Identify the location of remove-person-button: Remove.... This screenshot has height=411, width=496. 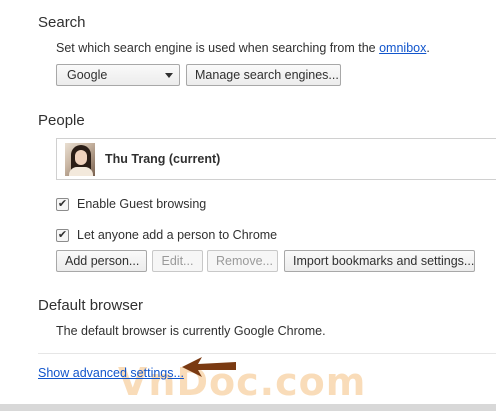
(242, 261).